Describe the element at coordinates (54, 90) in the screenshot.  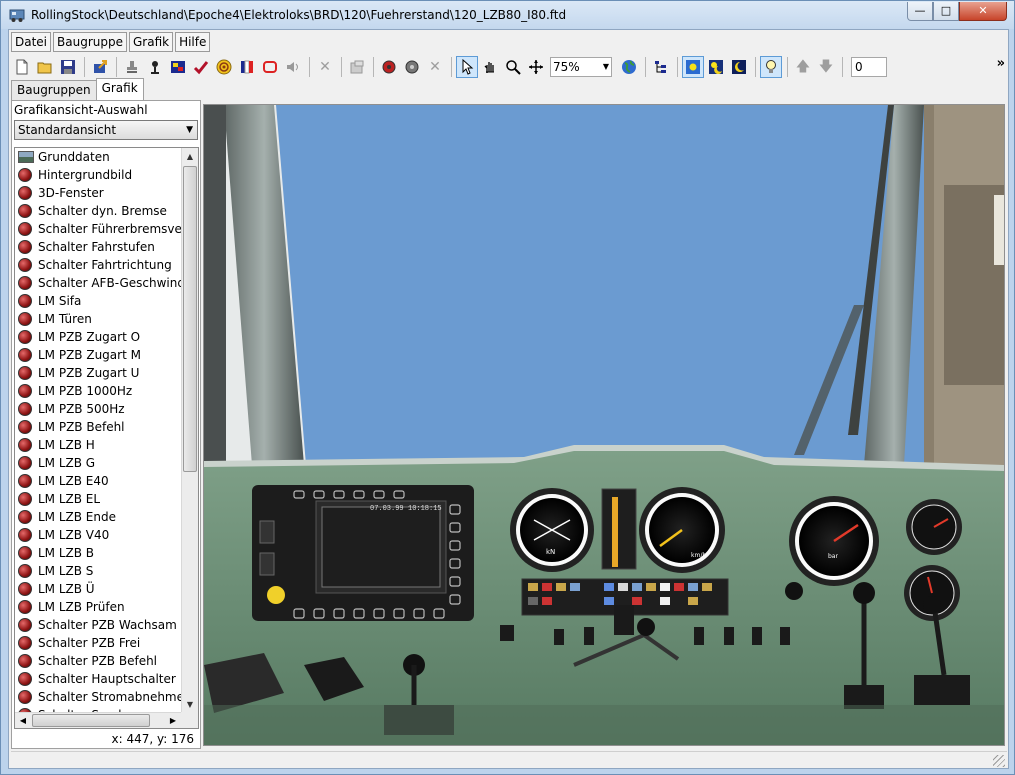
I see `tab-baugruppen: Baugruppen` at that location.